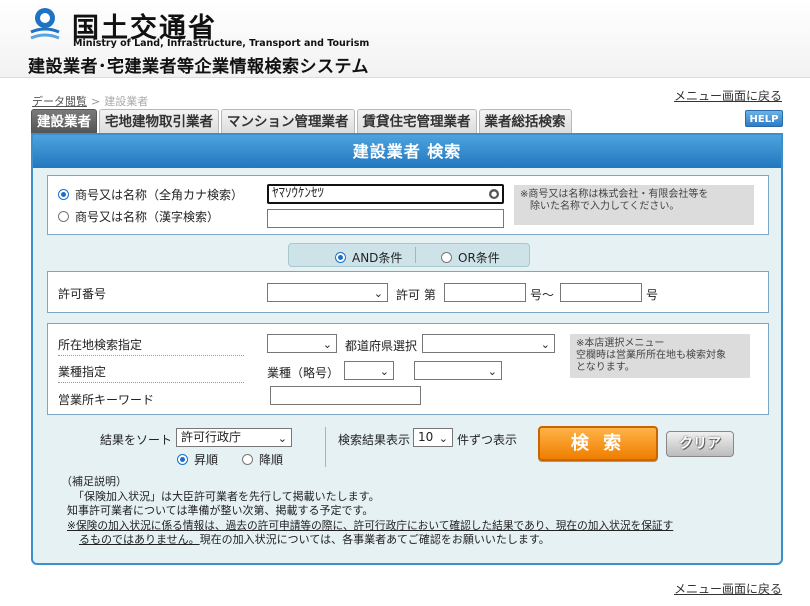 The width and height of the screenshot is (810, 606). I want to click on sort-asc-option: 昇順, so click(197, 459).